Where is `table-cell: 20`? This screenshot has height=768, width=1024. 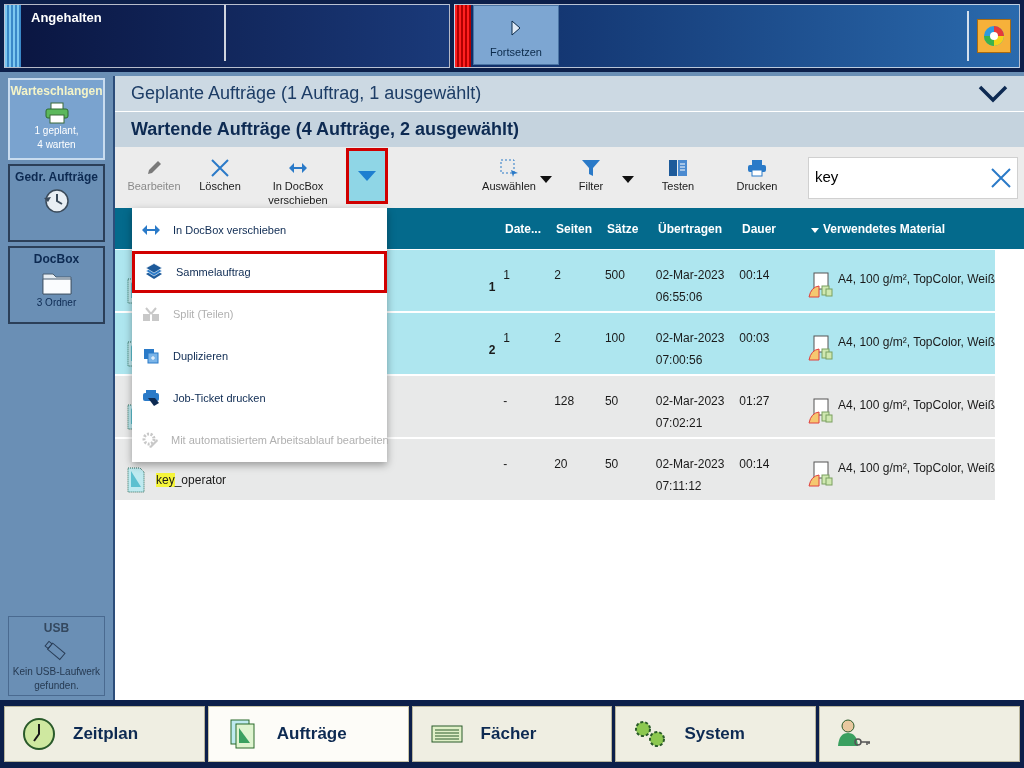
table-cell: 20 is located at coordinates (561, 464).